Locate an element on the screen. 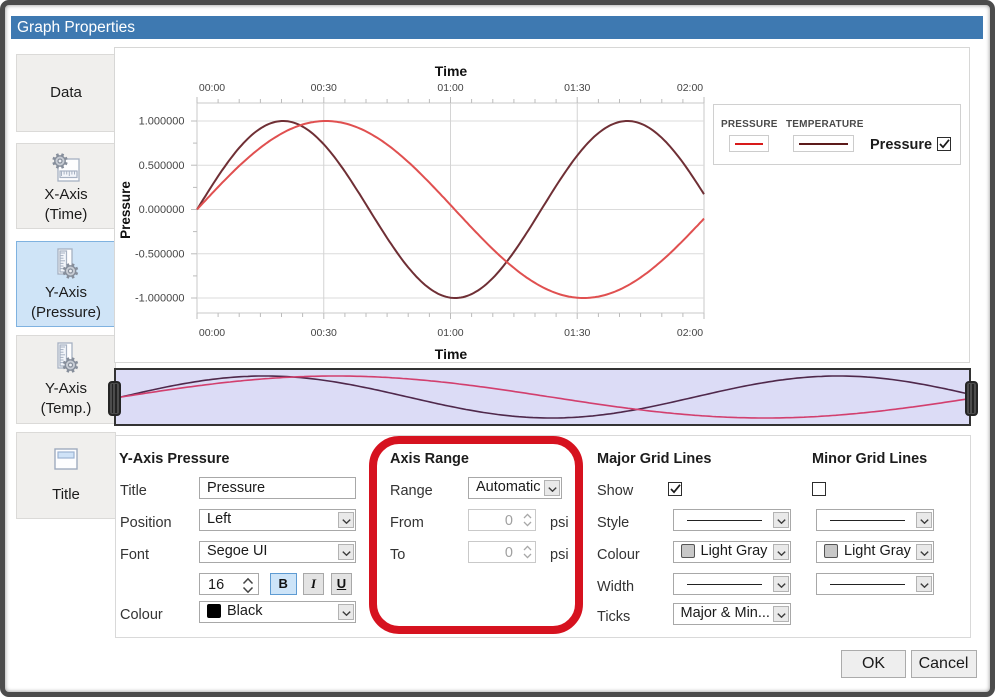 Image resolution: width=995 pixels, height=697 pixels. svg-text: 0.000000 is located at coordinates (162, 210).